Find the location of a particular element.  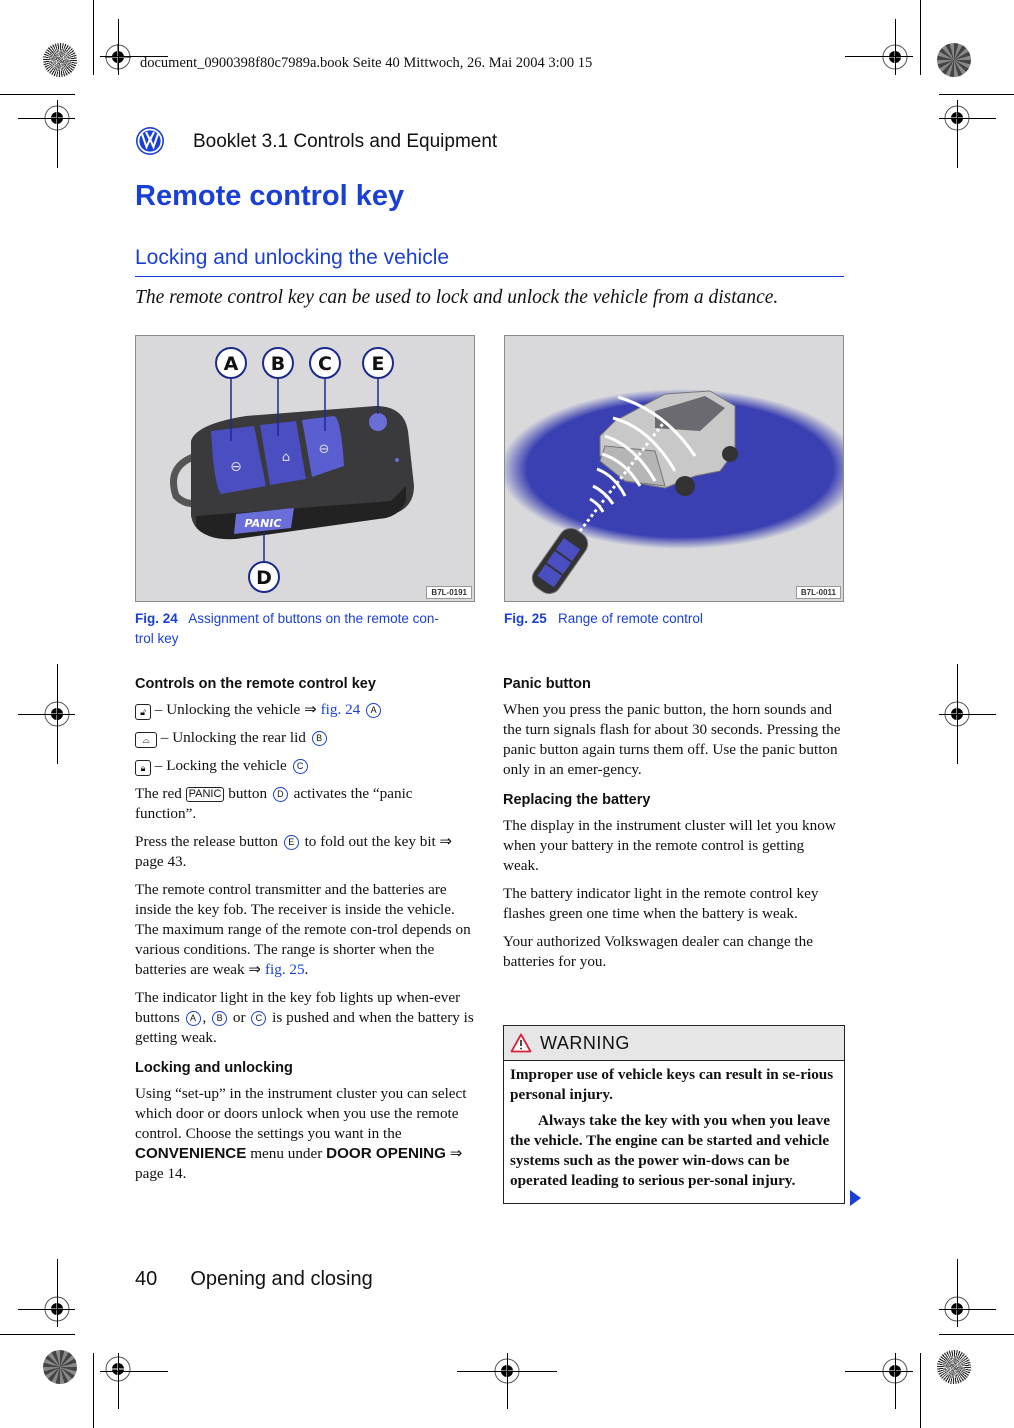

callout-b: B is located at coordinates (278, 363).